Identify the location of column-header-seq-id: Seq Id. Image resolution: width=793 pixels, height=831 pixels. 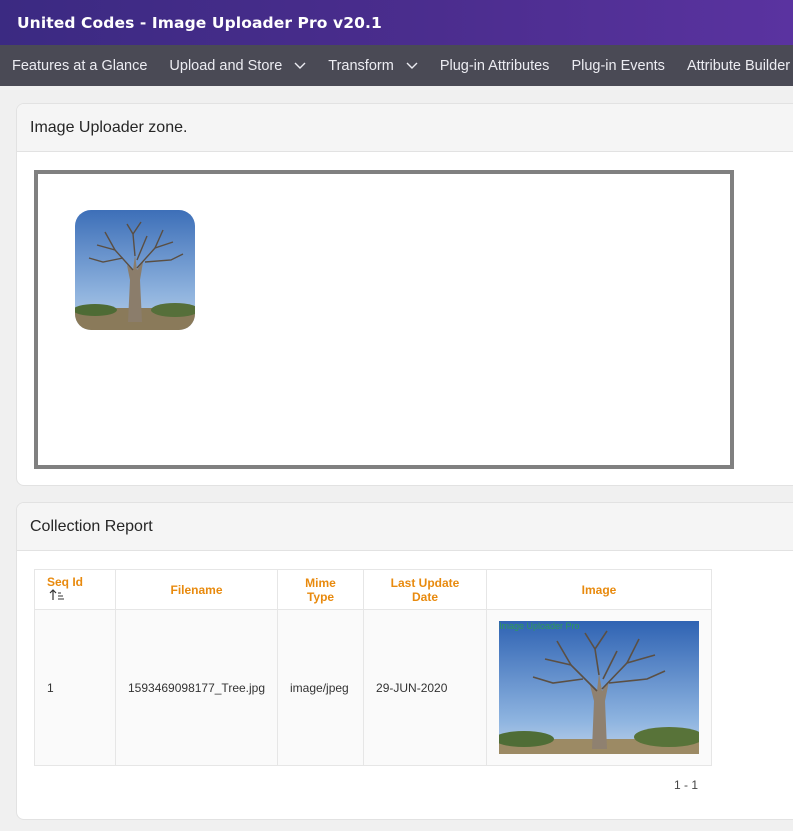
(75, 589).